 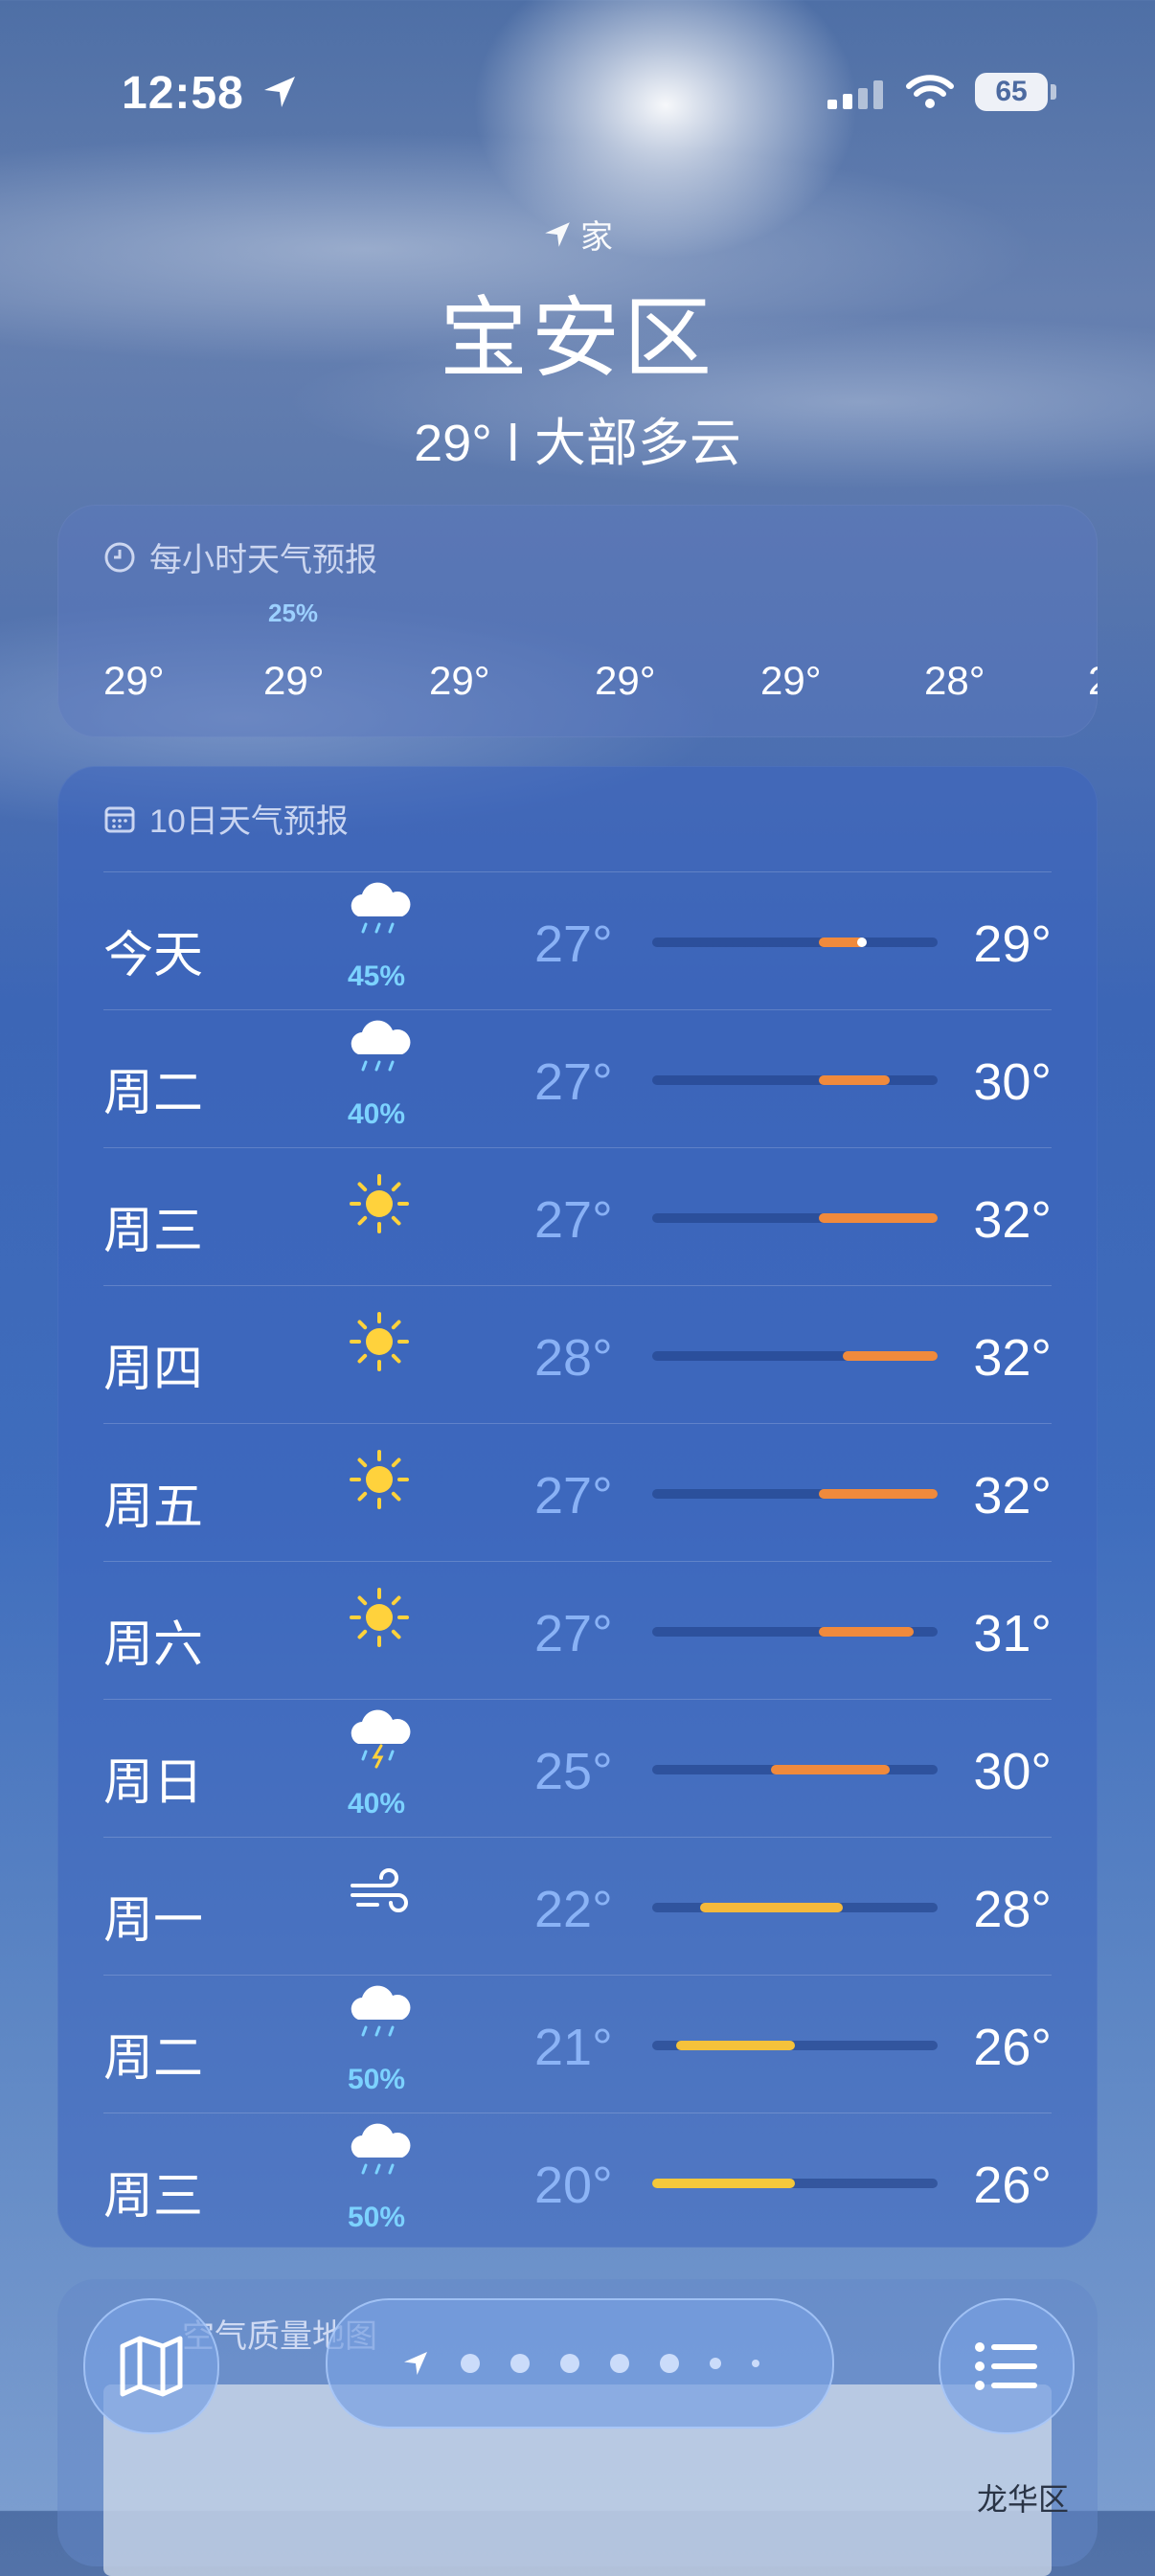 I want to click on precip-chance: 50%, so click(x=376, y=2217).